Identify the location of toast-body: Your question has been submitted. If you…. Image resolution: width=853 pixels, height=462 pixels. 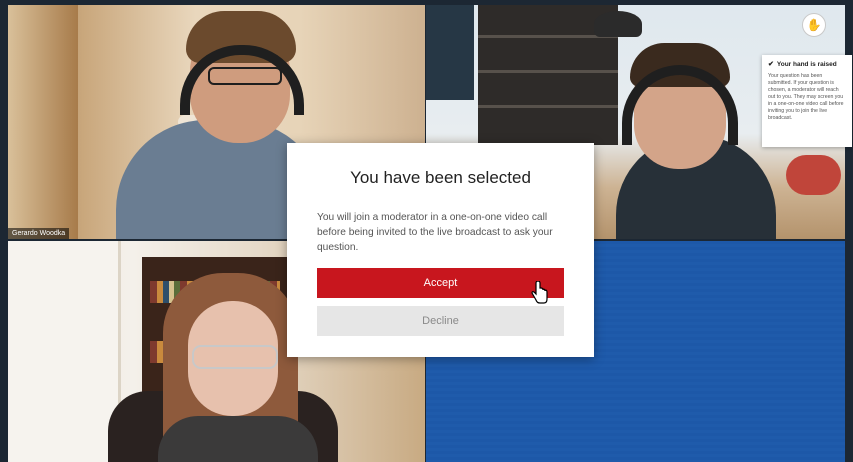
(806, 97).